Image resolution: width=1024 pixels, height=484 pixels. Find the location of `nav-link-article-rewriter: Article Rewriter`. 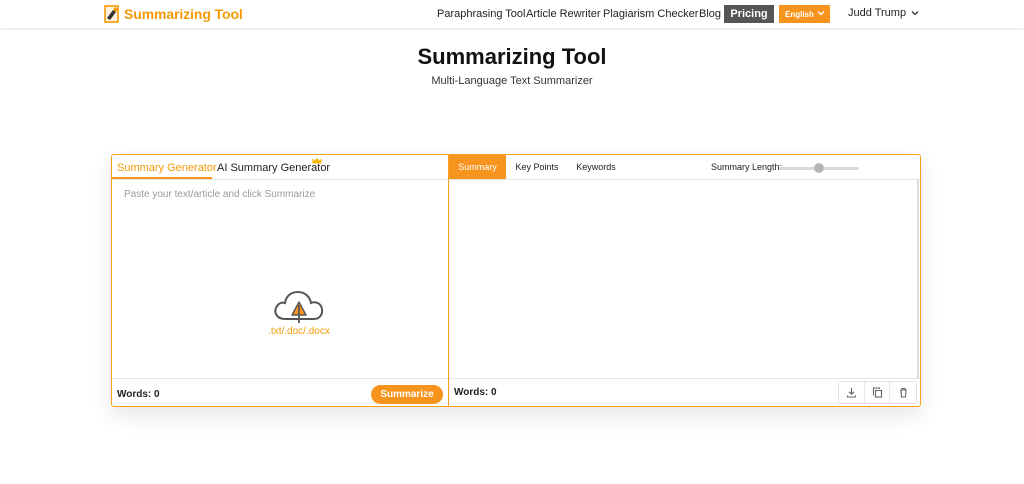

nav-link-article-rewriter: Article Rewriter is located at coordinates (563, 14).